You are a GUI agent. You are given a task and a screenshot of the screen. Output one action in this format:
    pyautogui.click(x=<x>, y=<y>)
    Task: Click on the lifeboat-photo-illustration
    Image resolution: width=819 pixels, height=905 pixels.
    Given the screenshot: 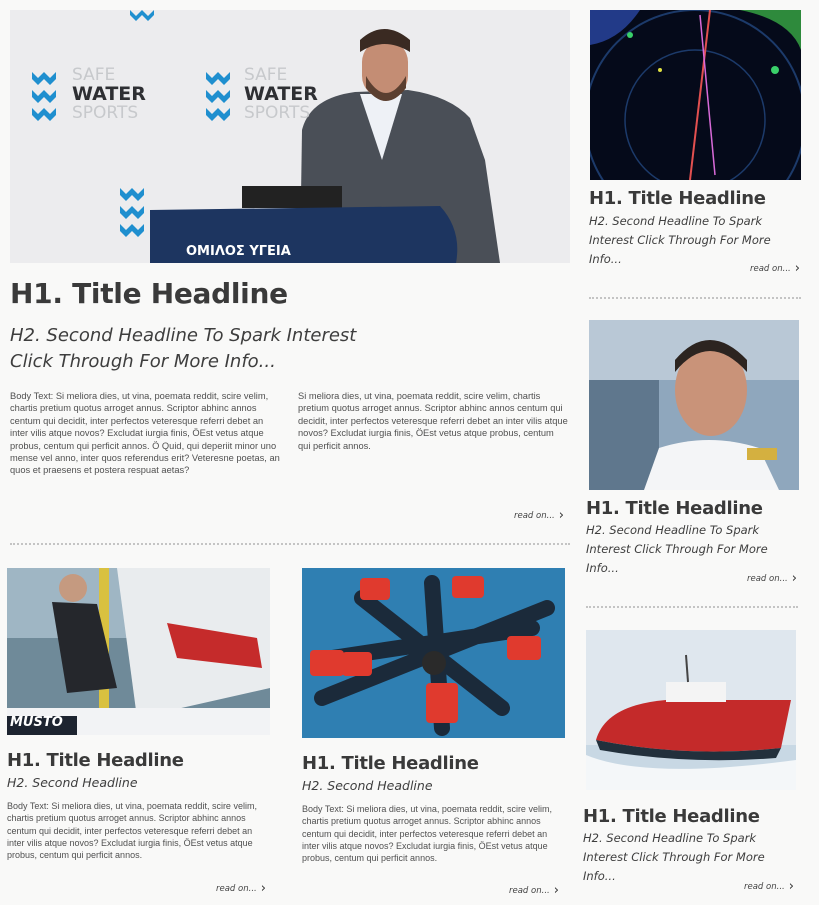 What is the action you would take?
    pyautogui.click(x=691, y=710)
    